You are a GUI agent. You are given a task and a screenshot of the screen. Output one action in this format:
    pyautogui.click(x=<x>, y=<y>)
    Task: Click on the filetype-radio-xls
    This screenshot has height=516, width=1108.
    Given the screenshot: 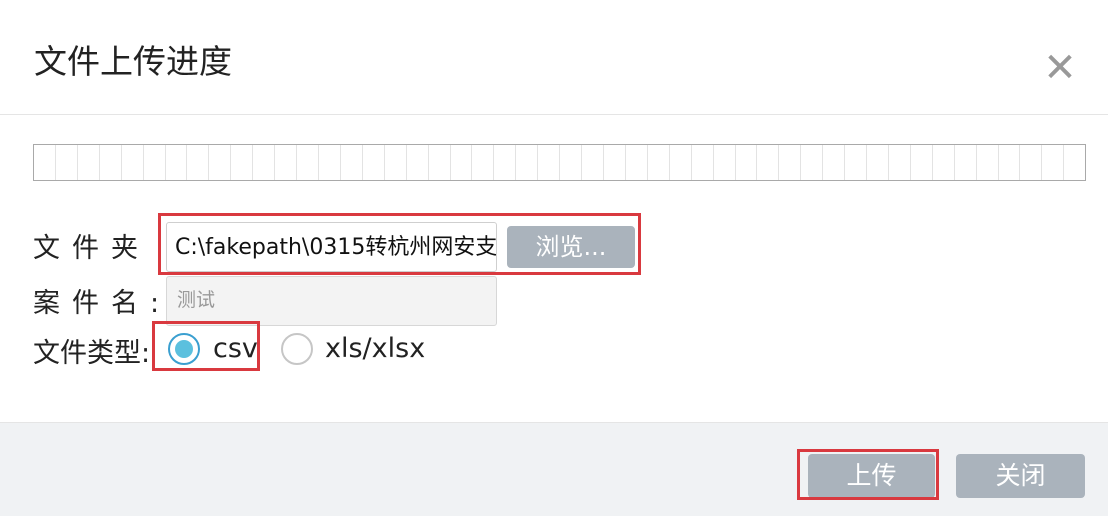 What is the action you would take?
    pyautogui.click(x=297, y=349)
    